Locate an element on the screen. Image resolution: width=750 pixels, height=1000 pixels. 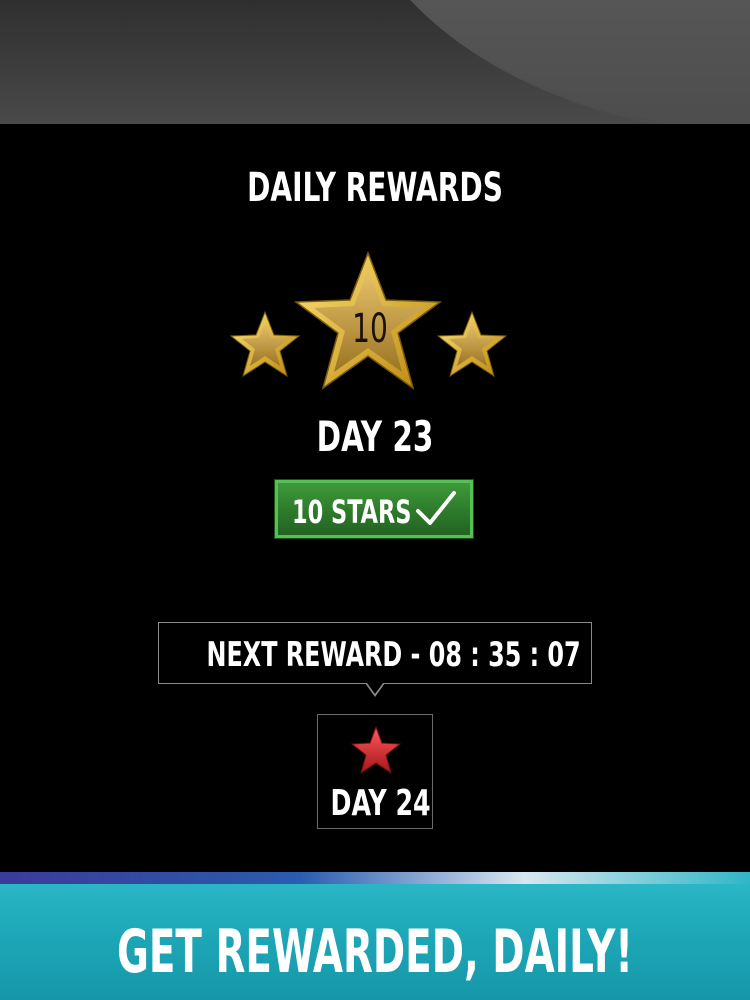
next-reward-countdown-label: NEXT REWARD - 08 : 35 : 07 is located at coordinates (393, 655).